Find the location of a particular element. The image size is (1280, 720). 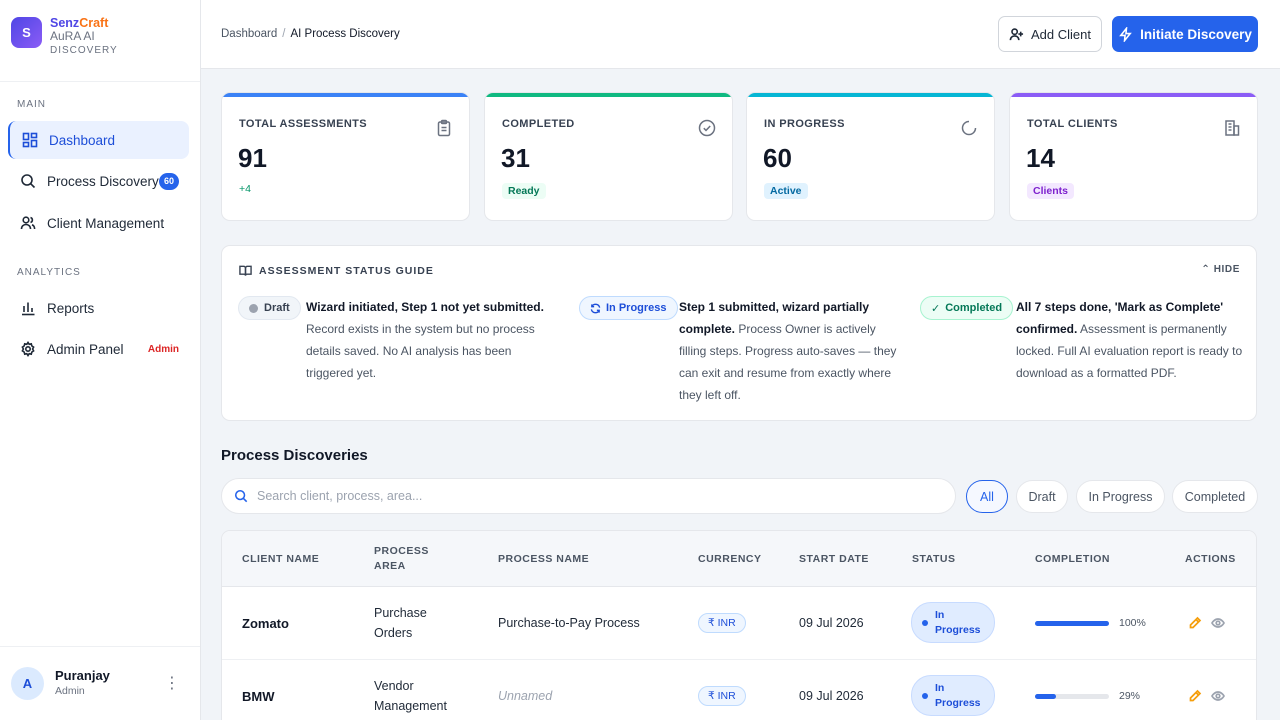

gear-icon is located at coordinates (28, 349).